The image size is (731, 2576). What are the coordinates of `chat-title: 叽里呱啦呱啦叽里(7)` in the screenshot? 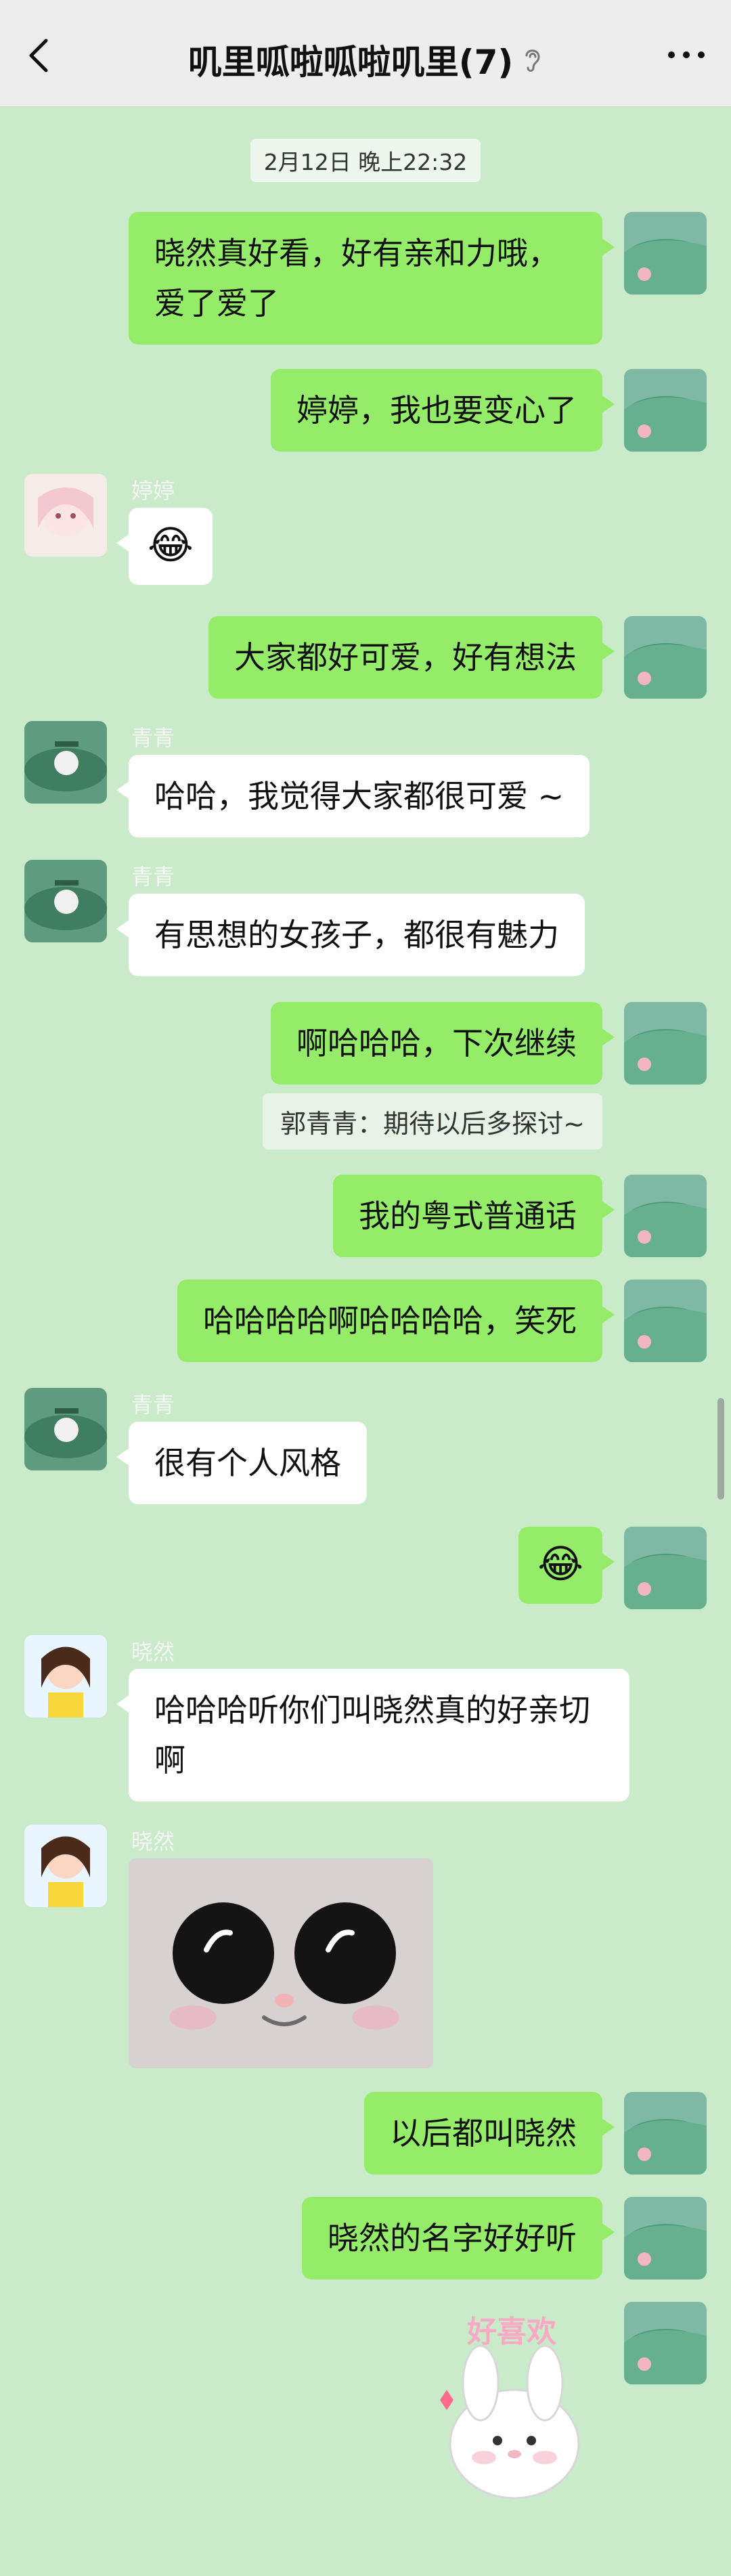 It's located at (351, 62).